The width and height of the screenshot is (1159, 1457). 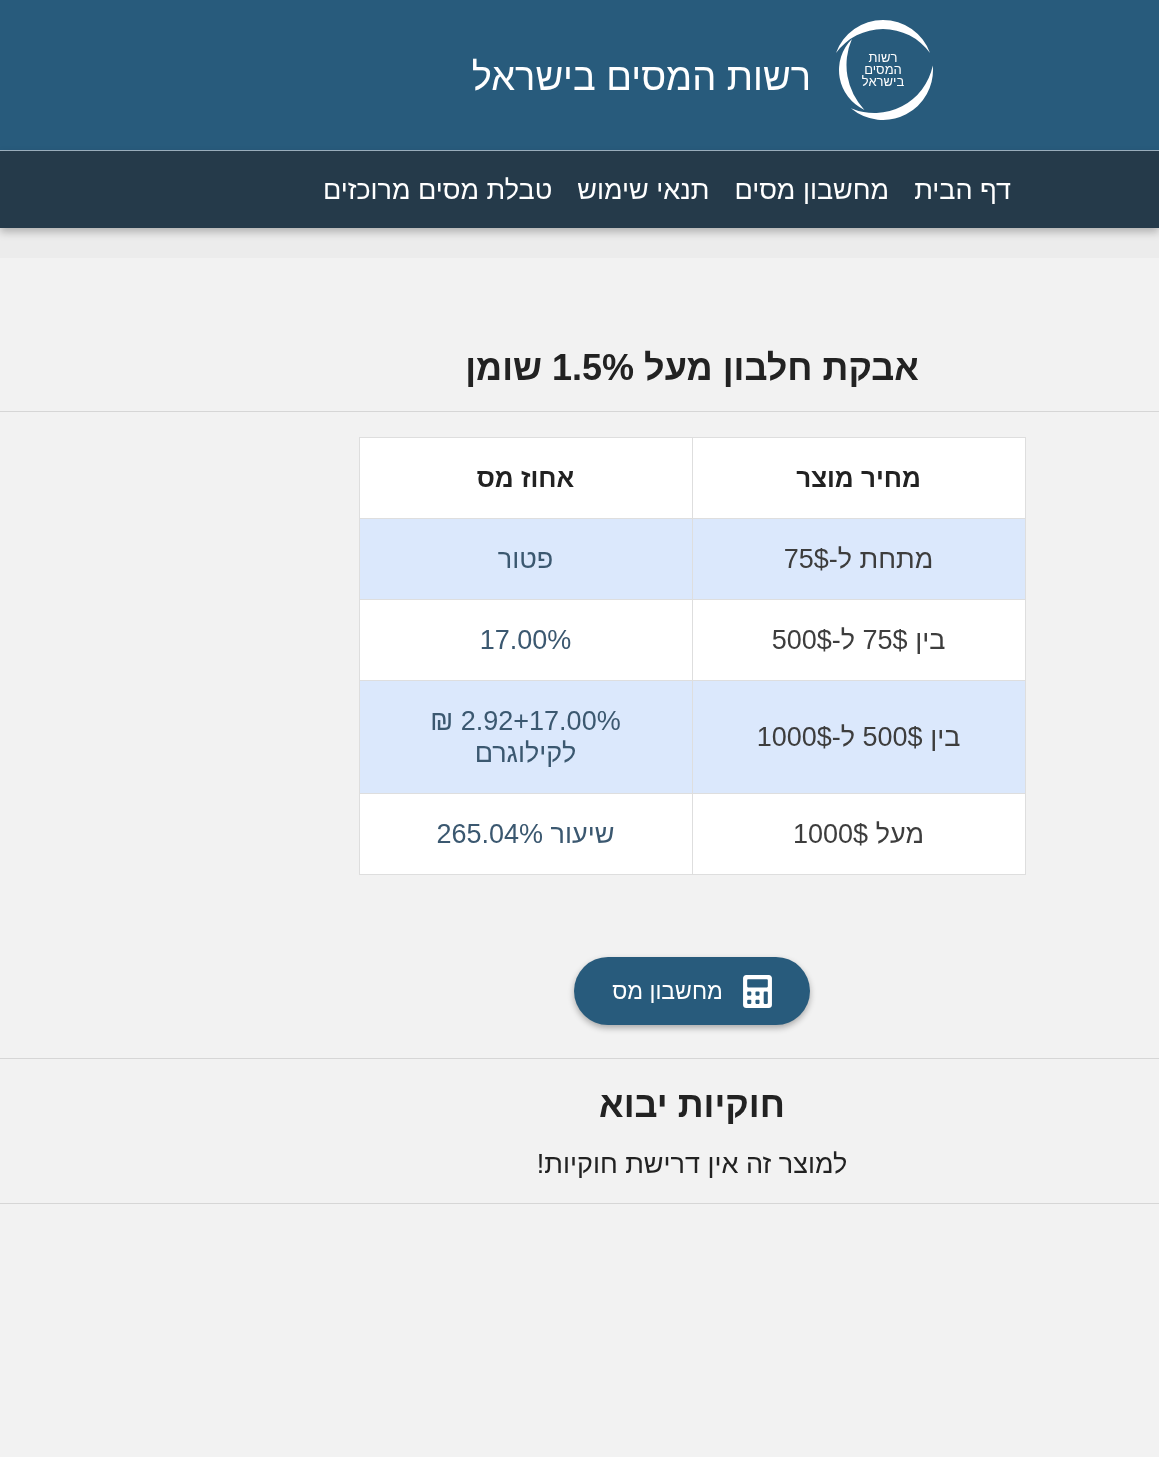 What do you see at coordinates (858, 478) in the screenshot?
I see `column-header: מחיר מוצר` at bounding box center [858, 478].